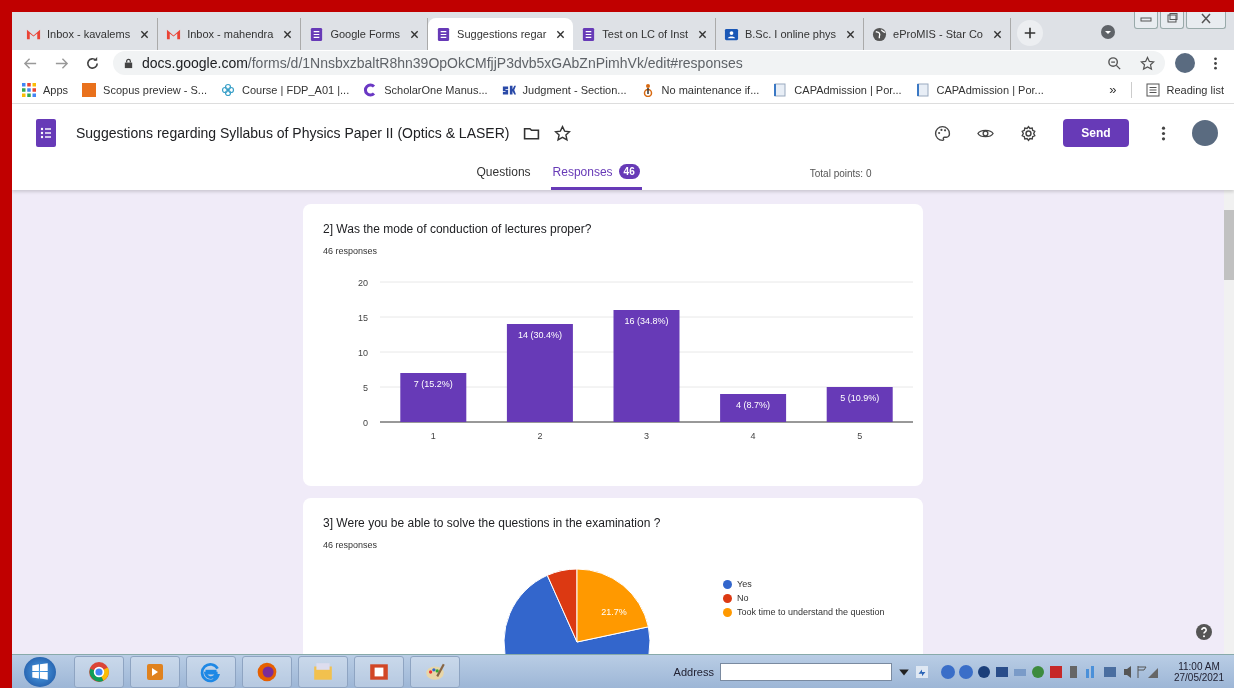 This screenshot has width=1234, height=688. I want to click on send-button: Send, so click(1096, 133).